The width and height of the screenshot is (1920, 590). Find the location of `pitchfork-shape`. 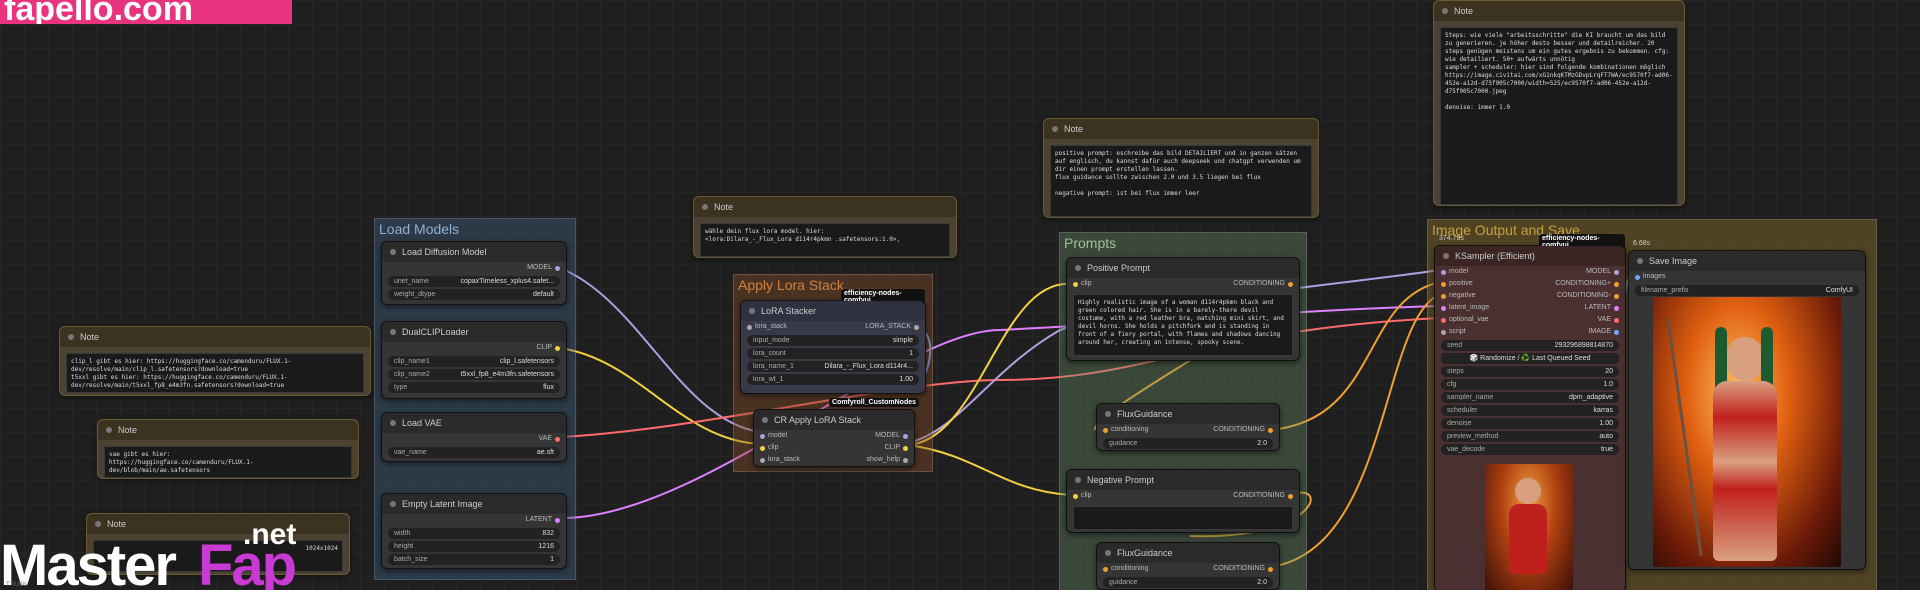

pitchfork-shape is located at coordinates (1684, 437).